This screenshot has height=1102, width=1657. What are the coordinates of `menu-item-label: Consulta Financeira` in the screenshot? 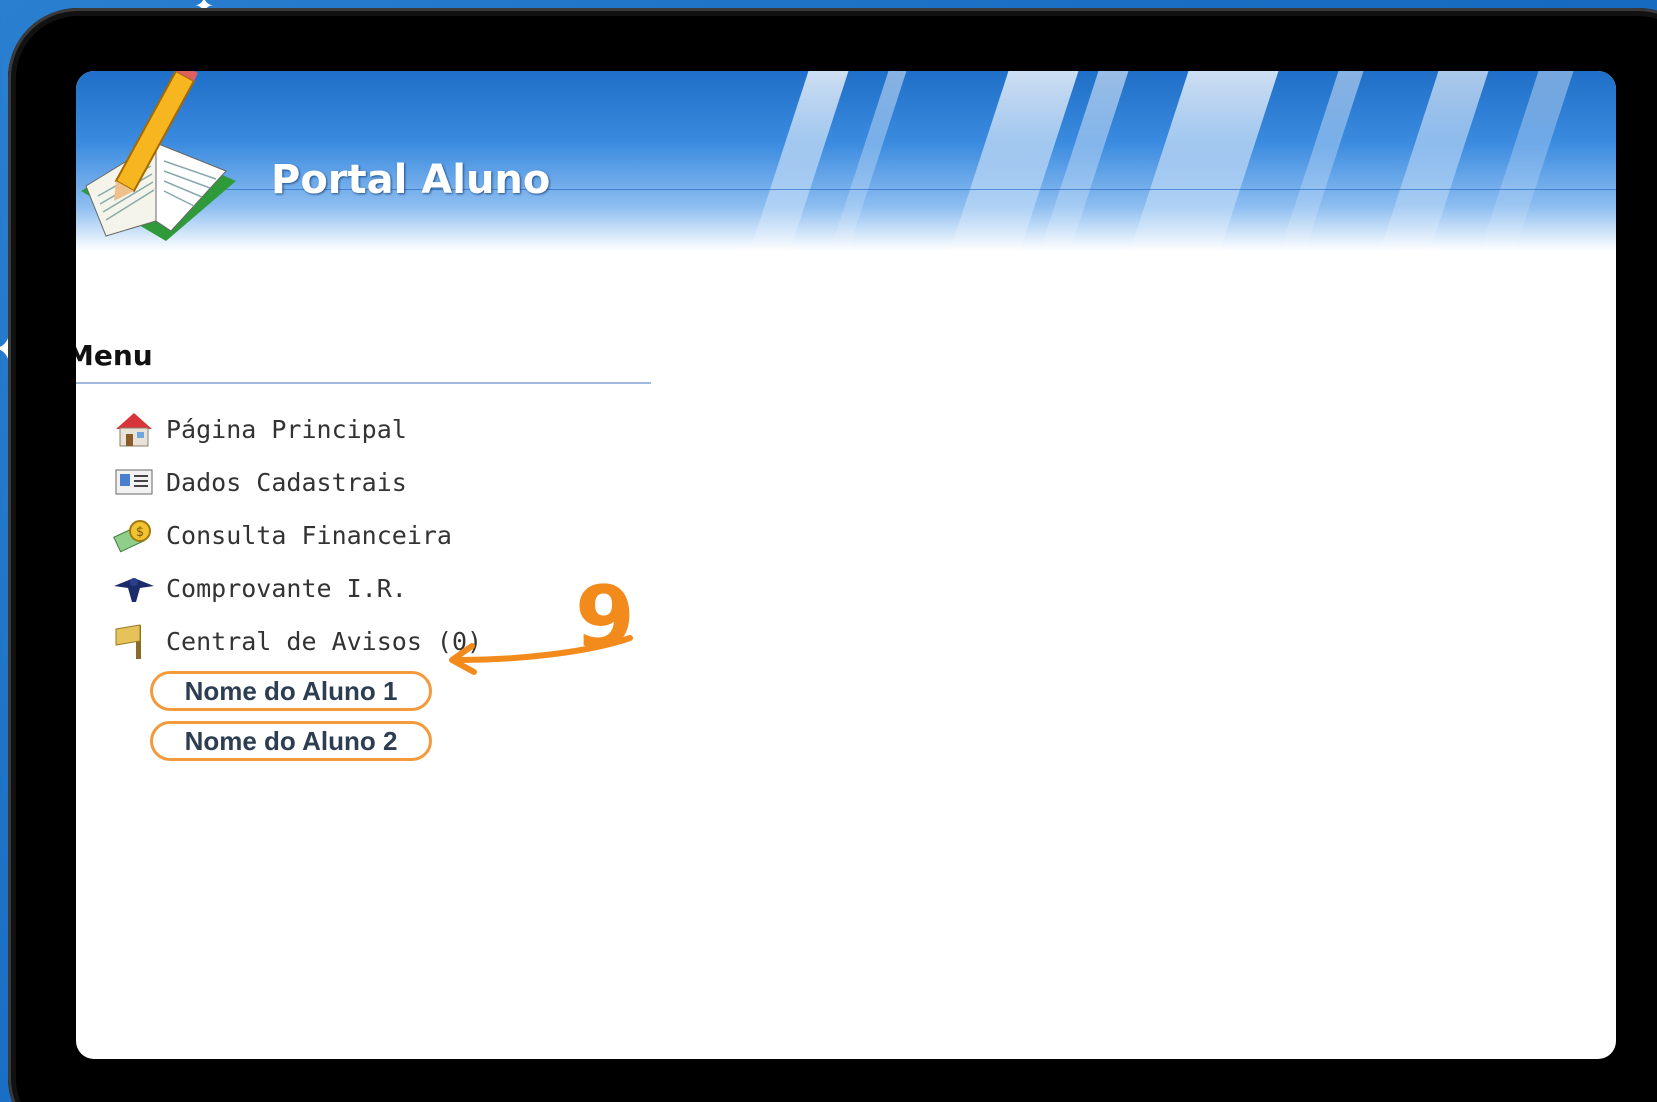 It's located at (309, 535).